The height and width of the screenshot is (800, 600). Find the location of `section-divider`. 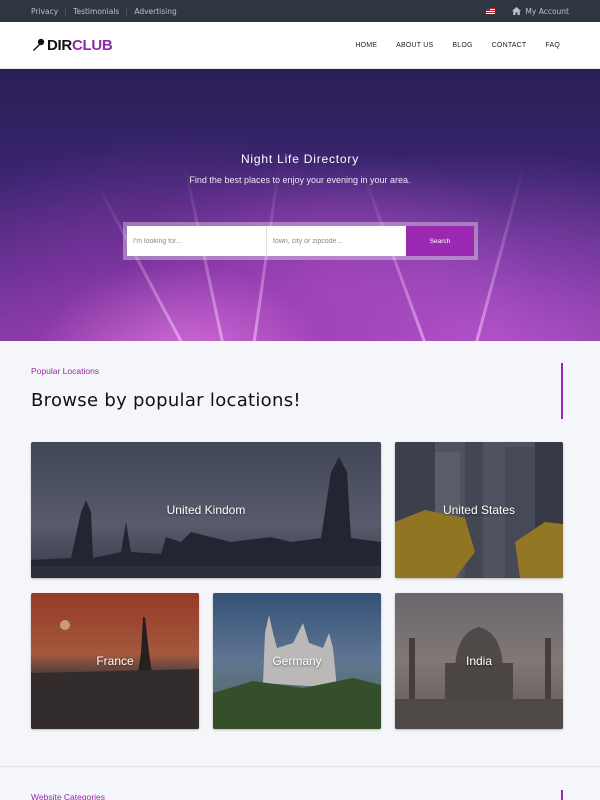

section-divider is located at coordinates (300, 766).